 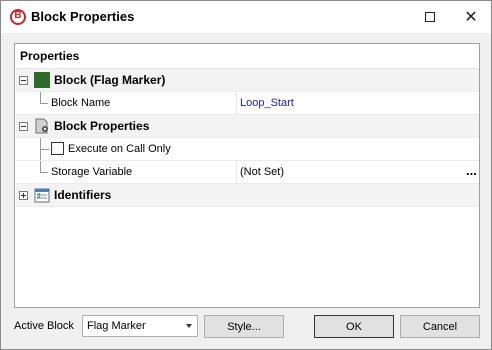 What do you see at coordinates (83, 195) in the screenshot?
I see `category-label: Identifiers` at bounding box center [83, 195].